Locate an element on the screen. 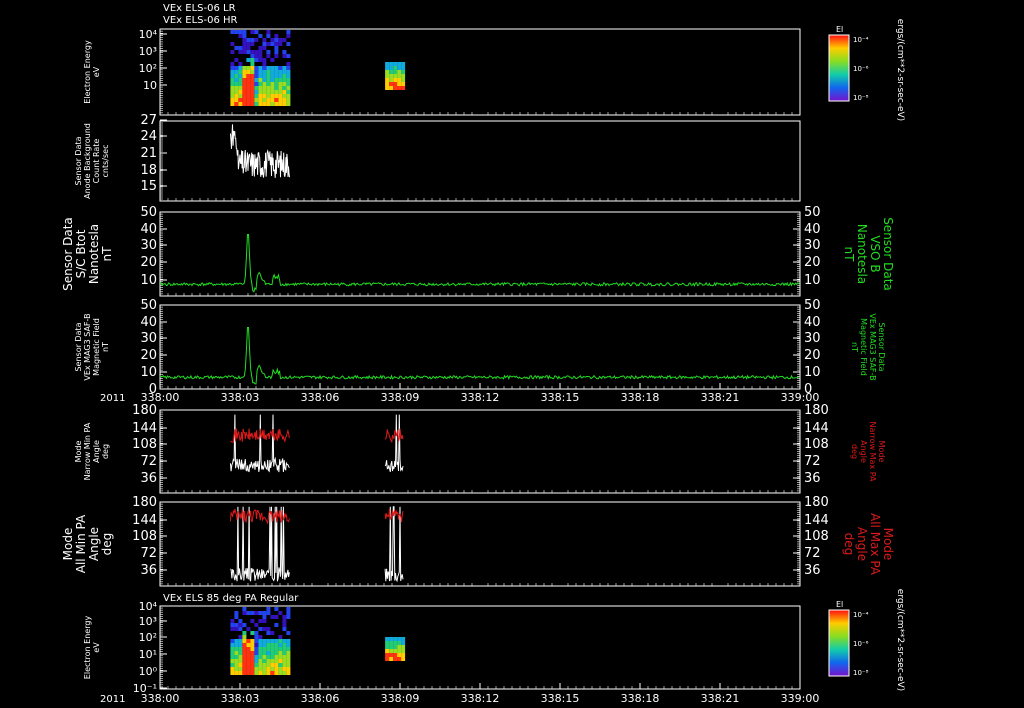 This screenshot has width=1024, height=708. panel-p1-ytick-label: 10 is located at coordinates (150, 85).